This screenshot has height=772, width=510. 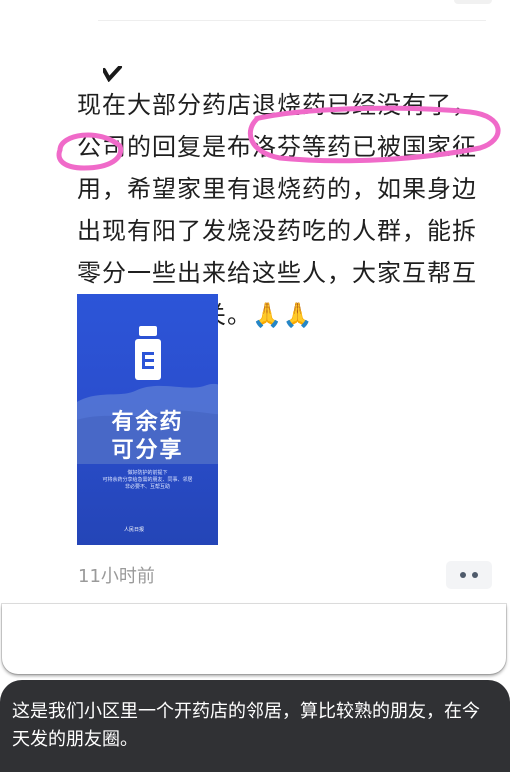 I want to click on previous-post-more-button, so click(x=473, y=2).